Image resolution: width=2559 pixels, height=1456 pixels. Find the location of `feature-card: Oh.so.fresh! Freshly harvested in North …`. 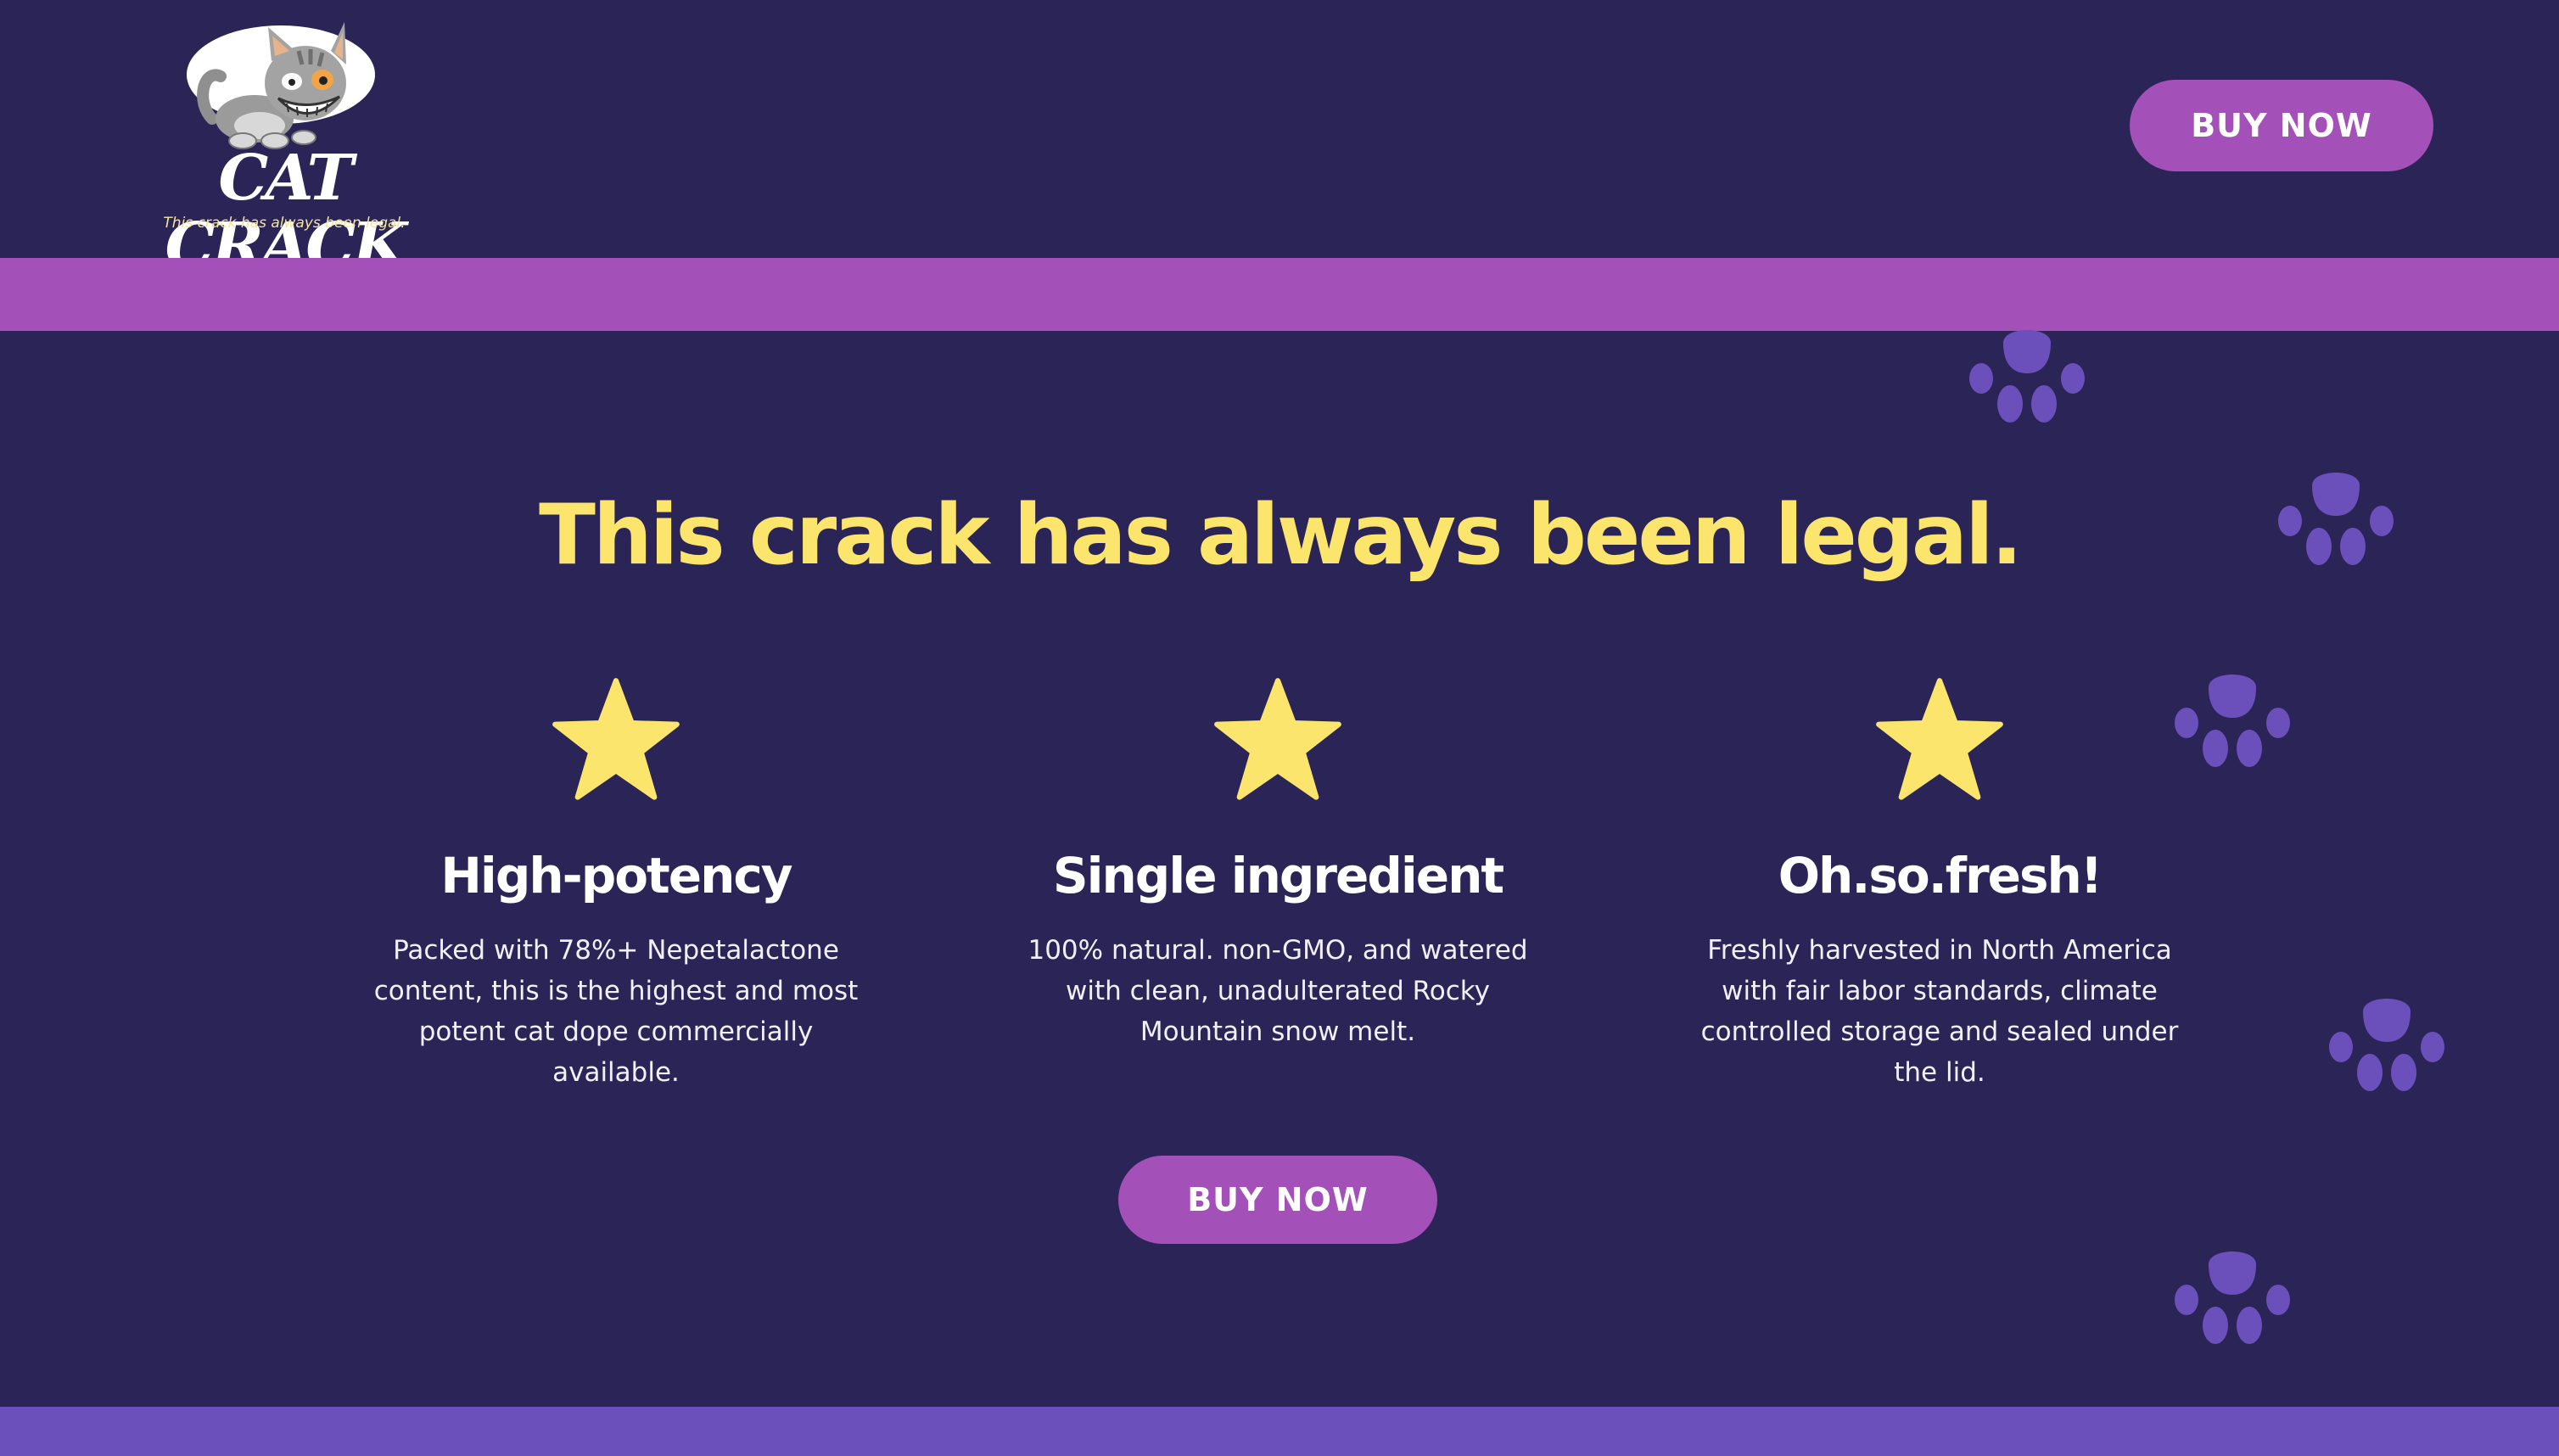

feature-card: Oh.so.fresh! Freshly harvested in North … is located at coordinates (1940, 881).